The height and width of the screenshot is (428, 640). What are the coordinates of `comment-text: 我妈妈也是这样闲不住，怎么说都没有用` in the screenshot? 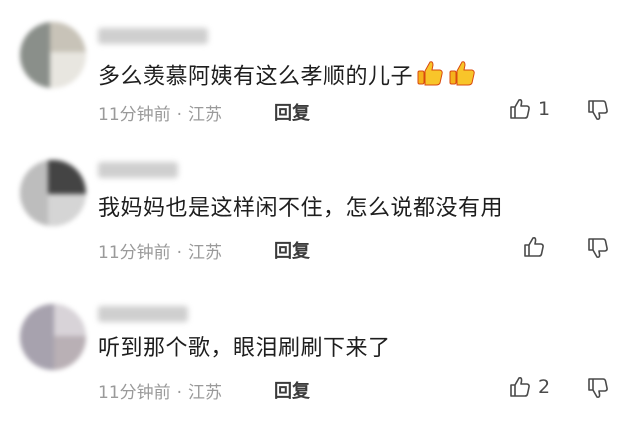 It's located at (301, 208).